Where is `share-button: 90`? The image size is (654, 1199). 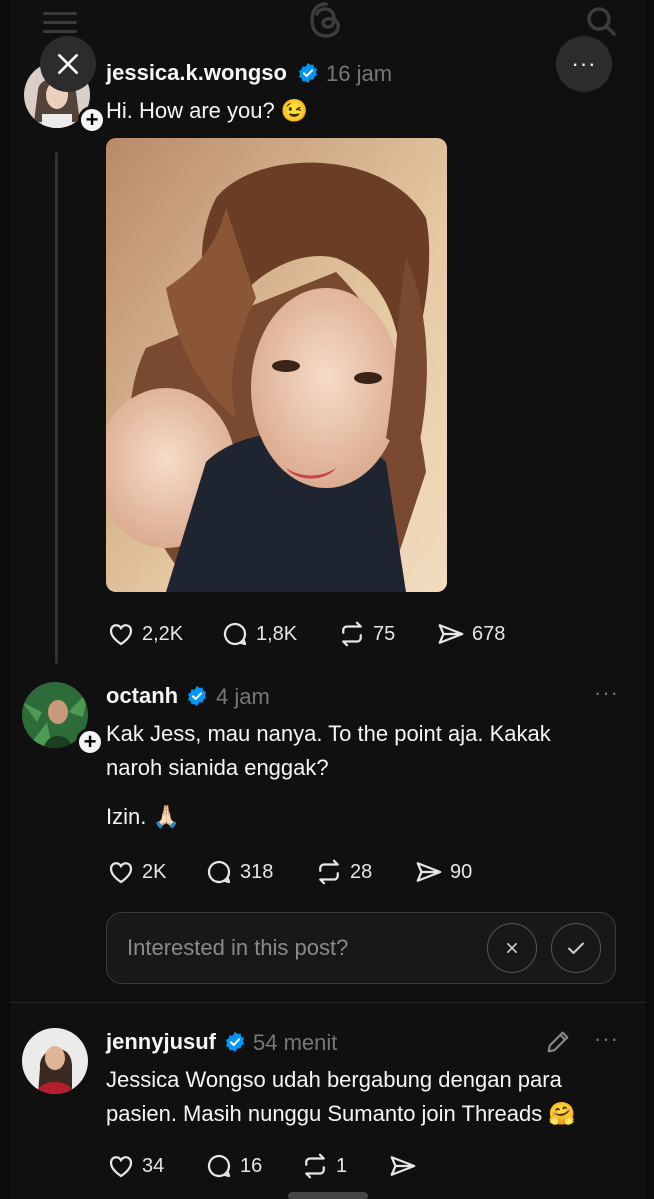 share-button: 90 is located at coordinates (443, 872).